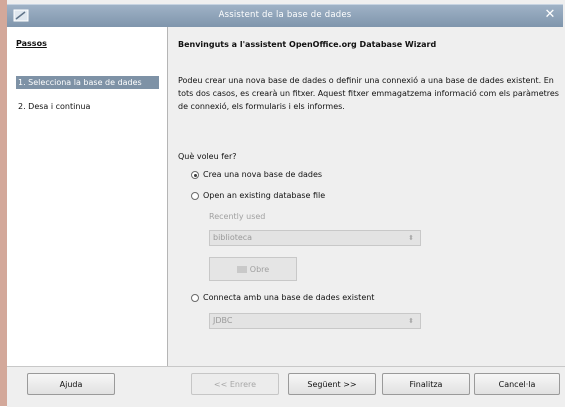 This screenshot has width=565, height=407. What do you see at coordinates (241, 269) in the screenshot?
I see `folder-open-icon` at bounding box center [241, 269].